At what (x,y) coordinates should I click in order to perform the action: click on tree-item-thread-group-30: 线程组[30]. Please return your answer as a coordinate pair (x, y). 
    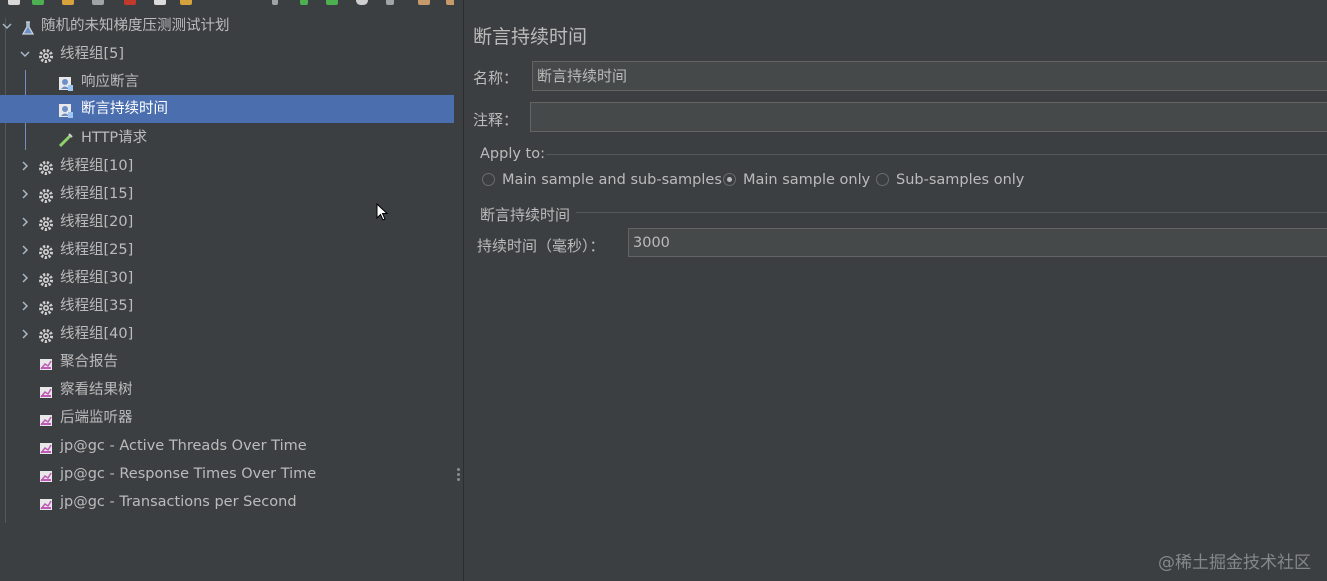
    Looking at the image, I should click on (227, 278).